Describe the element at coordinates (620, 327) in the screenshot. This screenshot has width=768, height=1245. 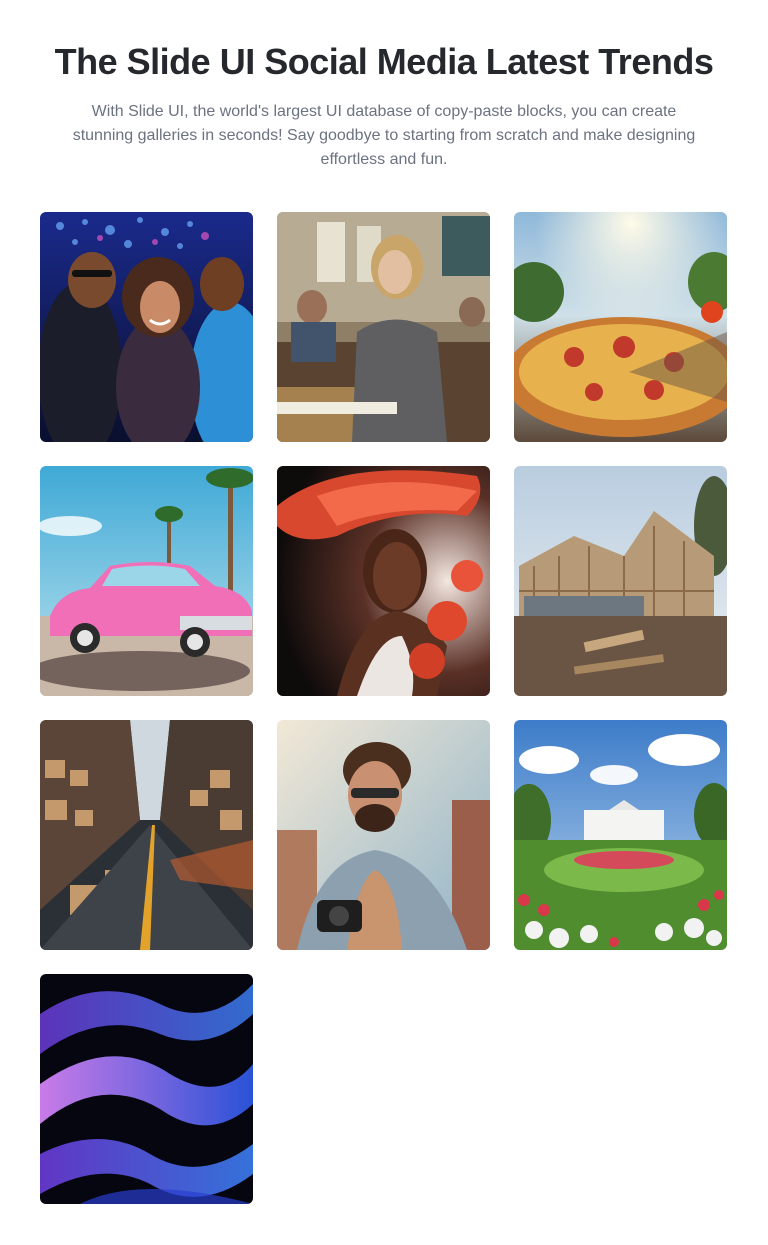
I see `gallery-image-pizza` at that location.